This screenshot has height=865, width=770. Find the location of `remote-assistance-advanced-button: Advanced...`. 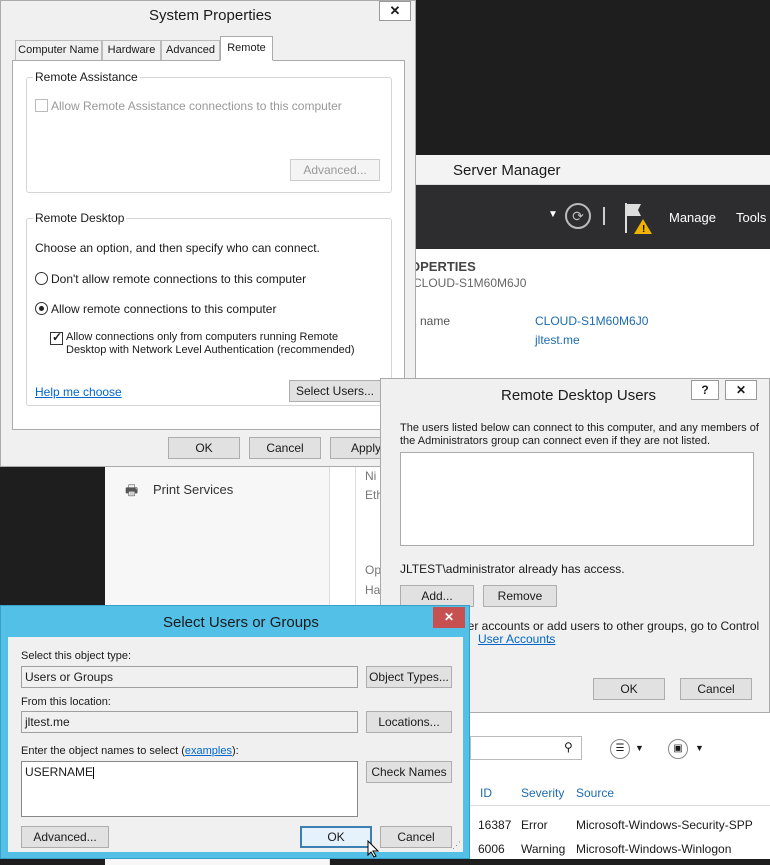

remote-assistance-advanced-button: Advanced... is located at coordinates (335, 170).